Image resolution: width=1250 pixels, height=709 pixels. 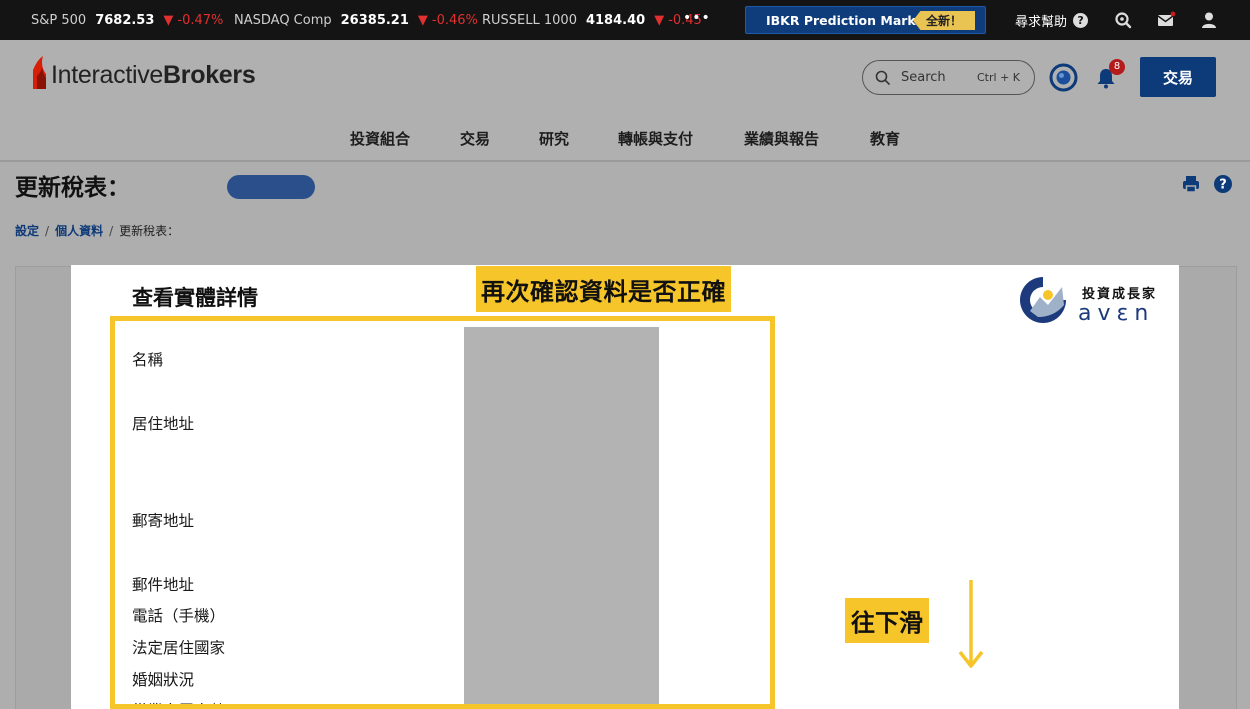 I want to click on ticker-name: RUSSELL 1000, so click(x=529, y=20).